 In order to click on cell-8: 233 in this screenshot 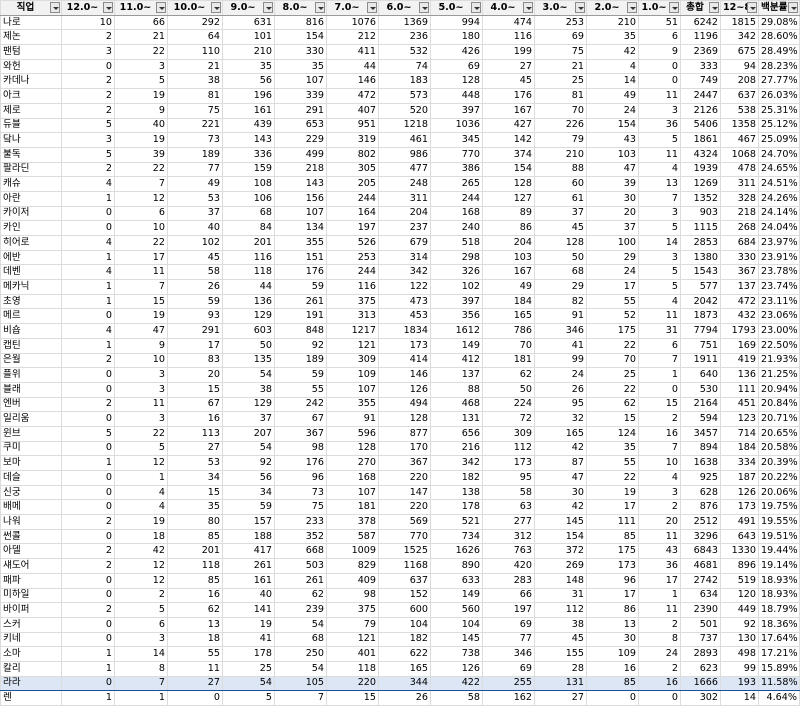, I will do `click(300, 522)`.